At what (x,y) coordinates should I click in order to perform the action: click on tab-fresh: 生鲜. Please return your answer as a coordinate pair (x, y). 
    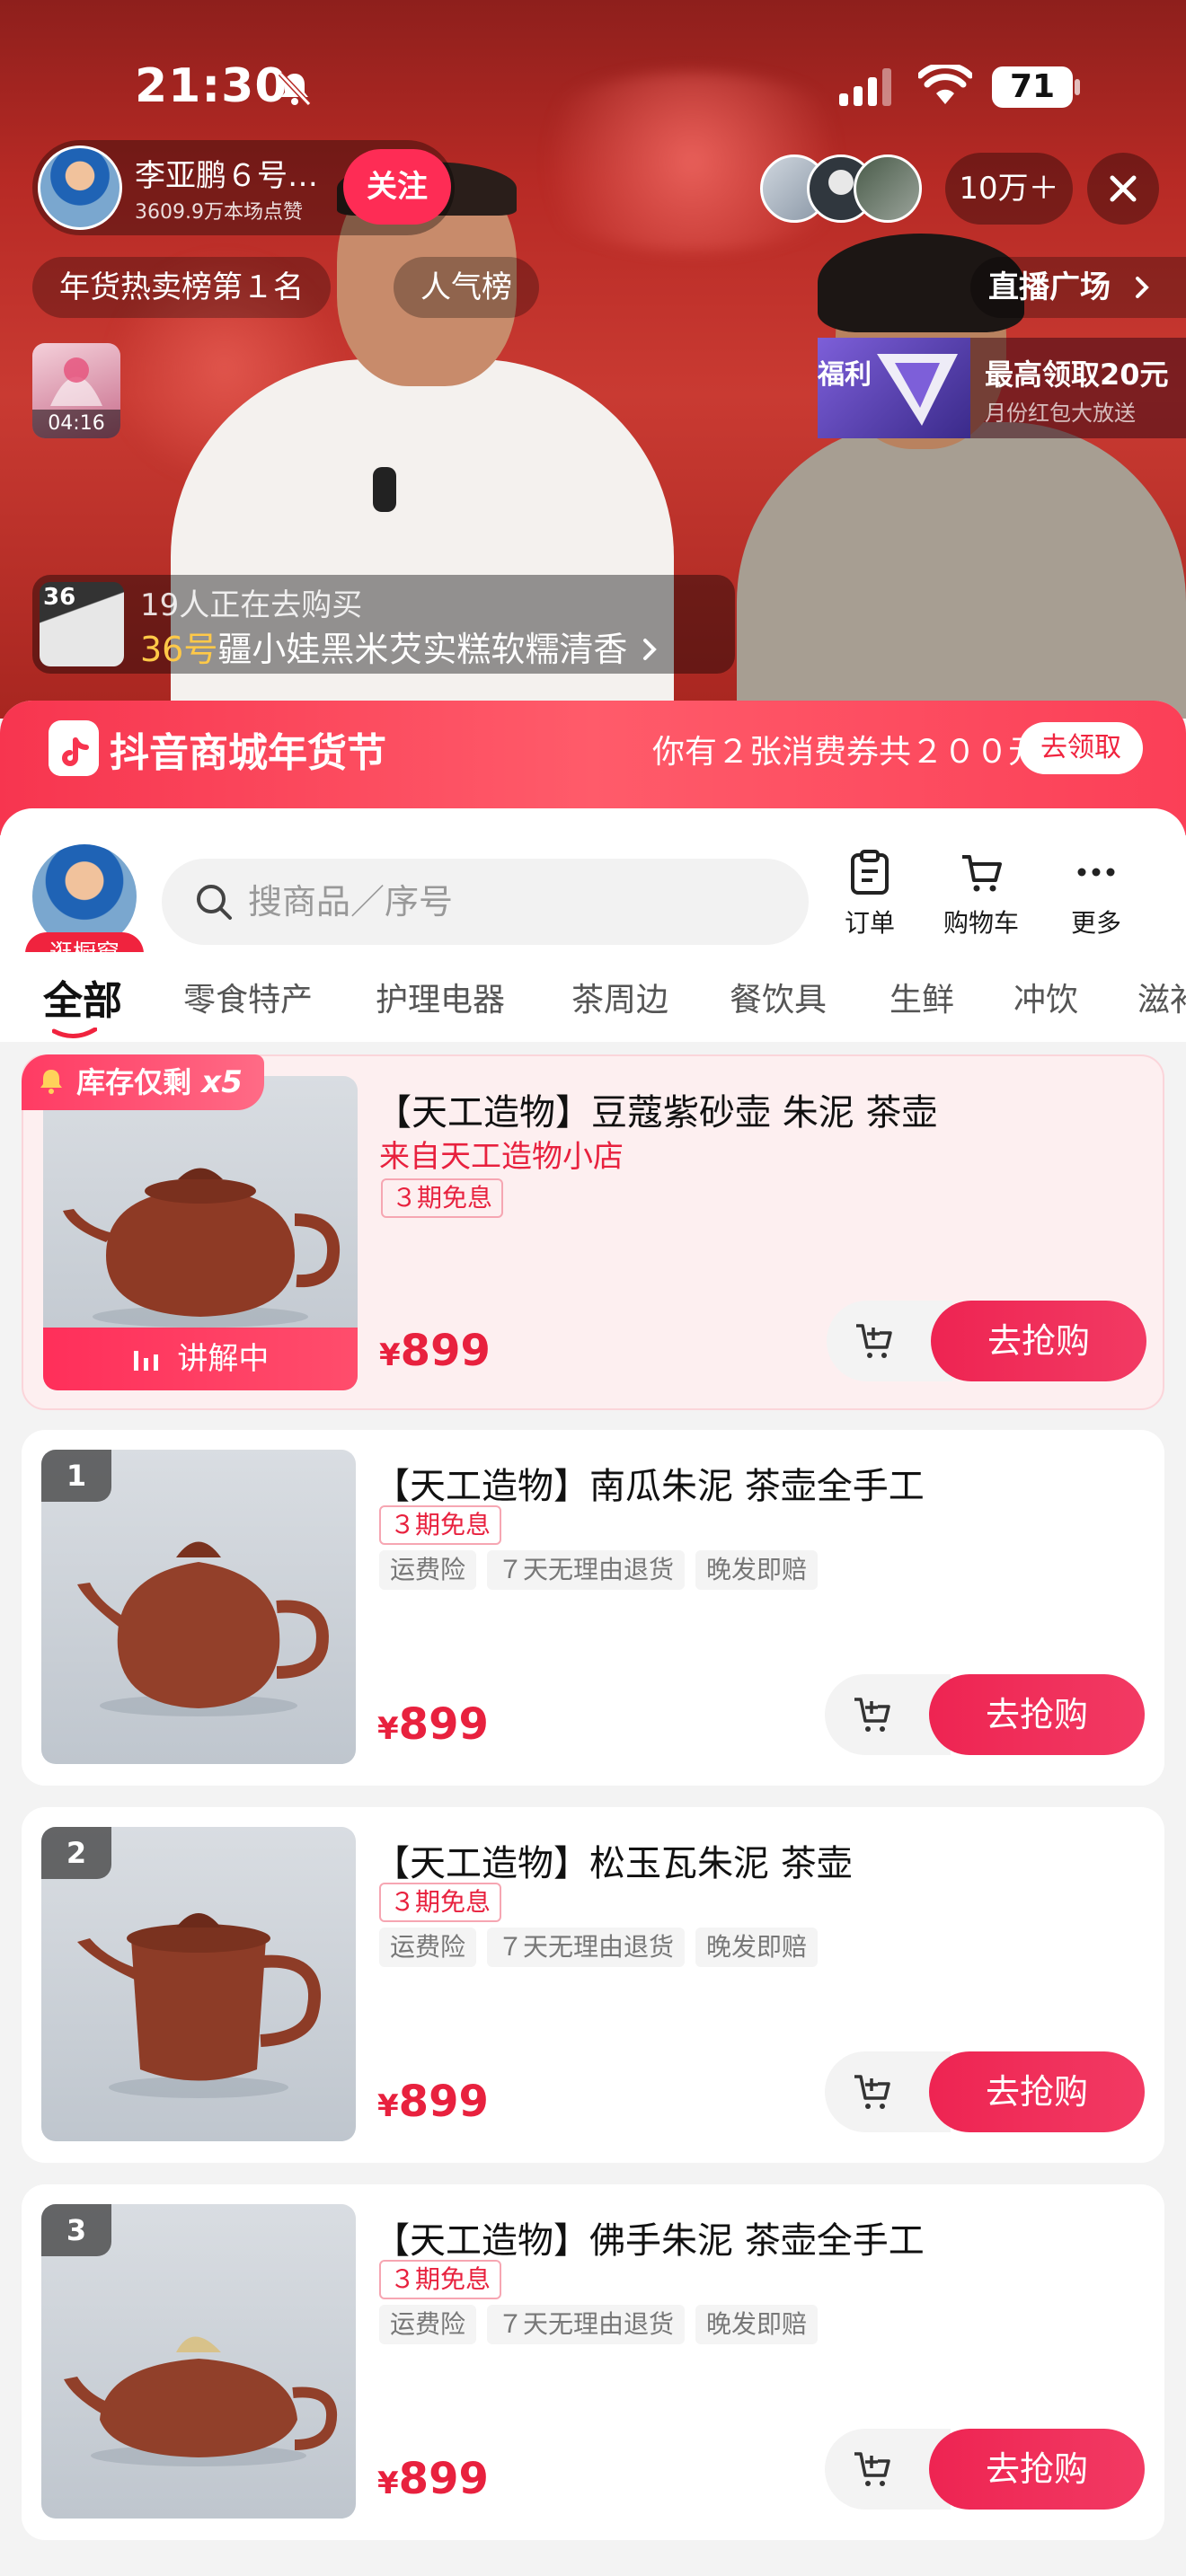
    Looking at the image, I should click on (922, 997).